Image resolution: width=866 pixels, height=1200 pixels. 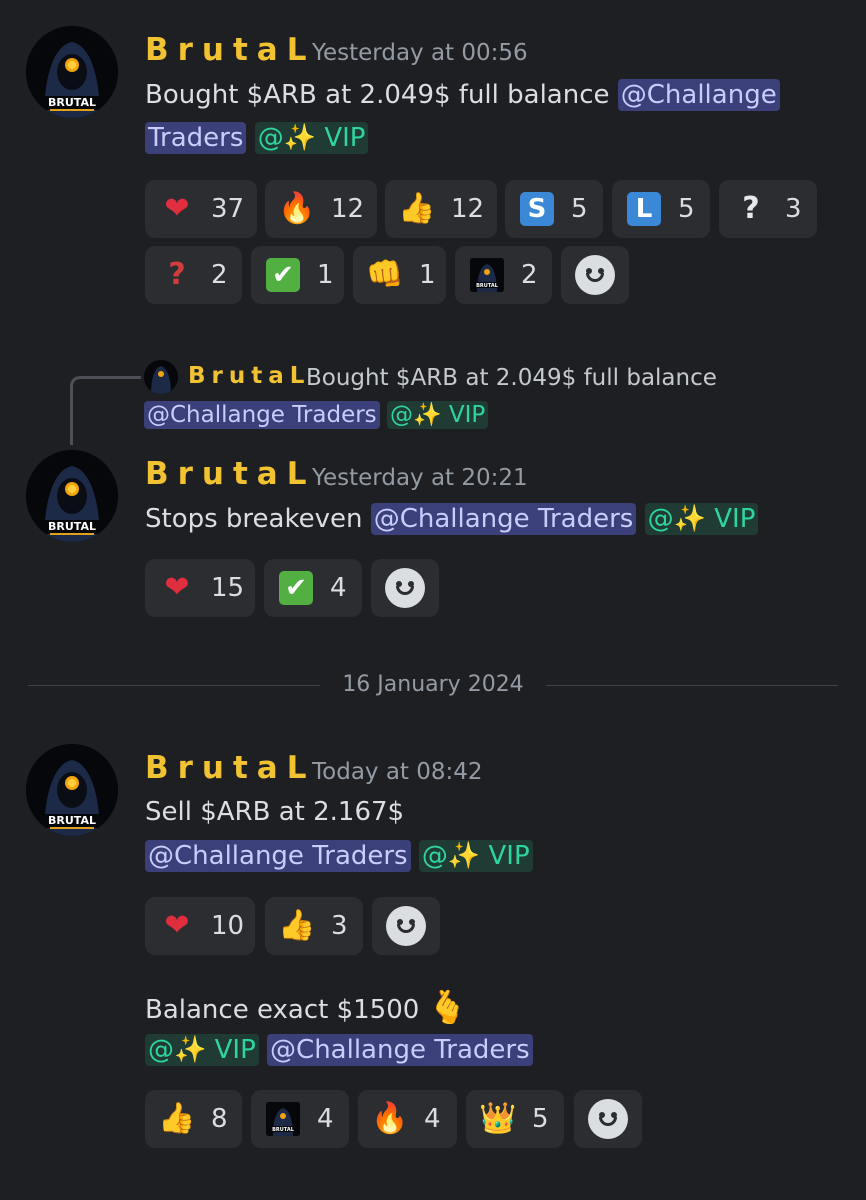 I want to click on red-question-icon: ?, so click(x=177, y=274).